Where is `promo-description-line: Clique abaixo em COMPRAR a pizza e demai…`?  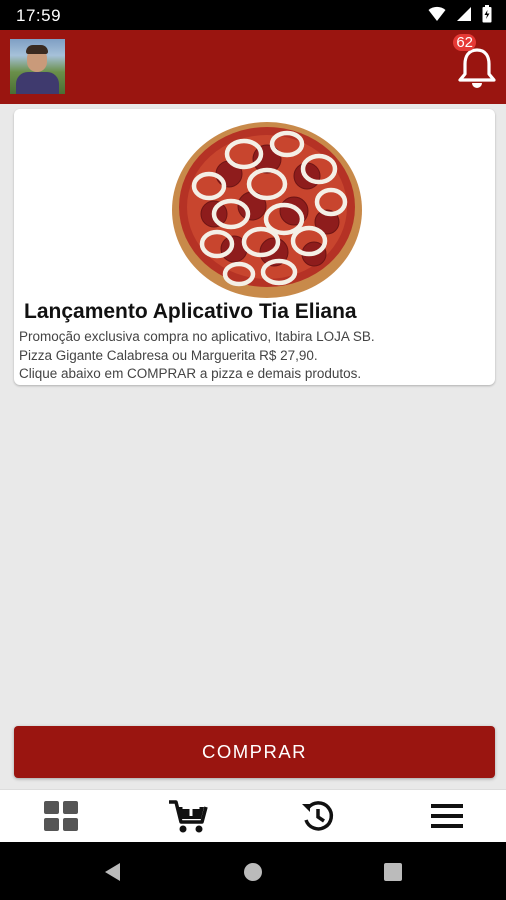
promo-description-line: Clique abaixo em COMPRAR a pizza e demai… is located at coordinates (190, 373).